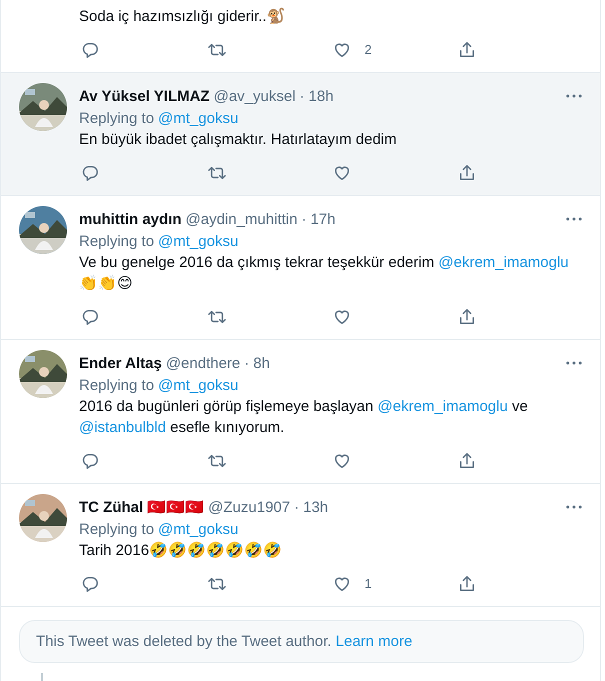 The height and width of the screenshot is (681, 605). What do you see at coordinates (130, 219) in the screenshot?
I see `user-name: muhittin aydın` at bounding box center [130, 219].